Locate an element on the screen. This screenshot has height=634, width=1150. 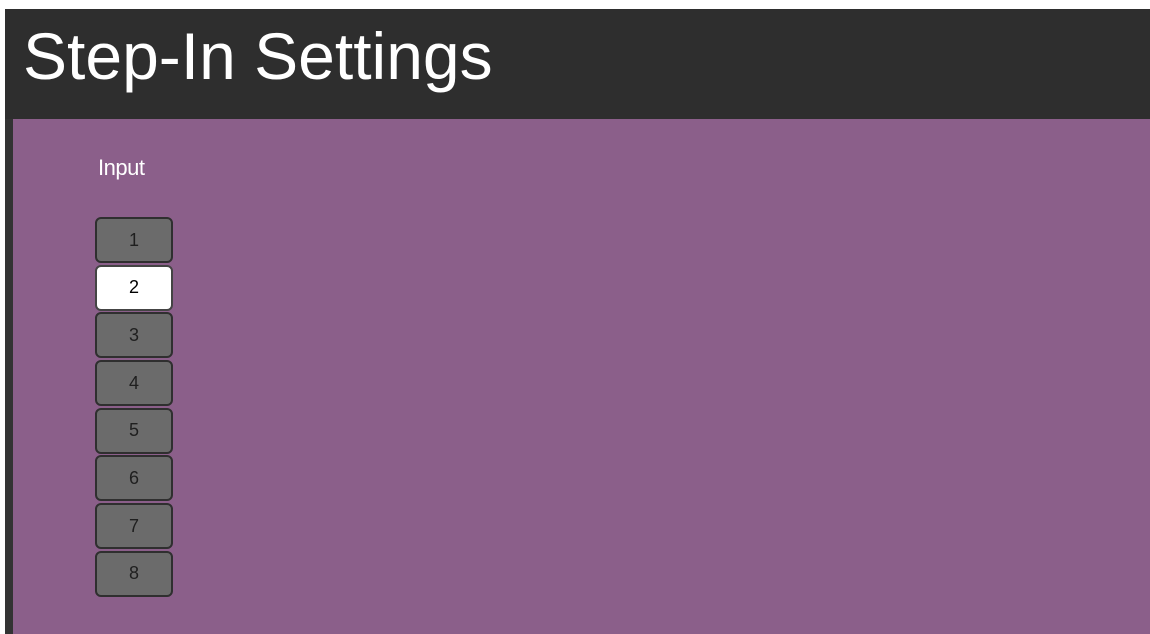
input-button-8: 8 is located at coordinates (134, 573).